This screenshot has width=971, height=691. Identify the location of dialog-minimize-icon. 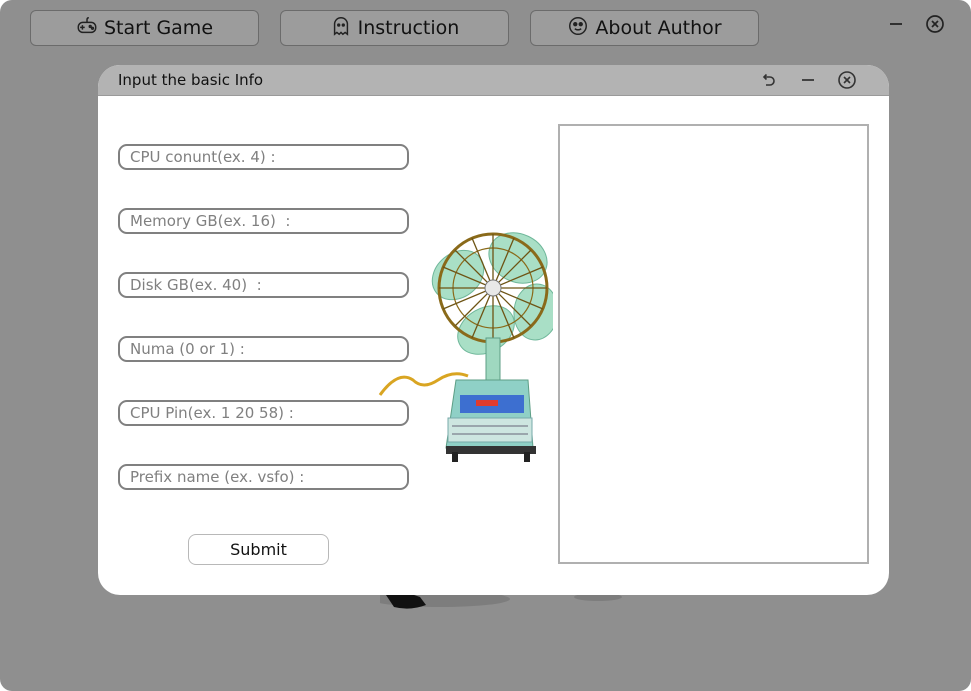
(808, 80).